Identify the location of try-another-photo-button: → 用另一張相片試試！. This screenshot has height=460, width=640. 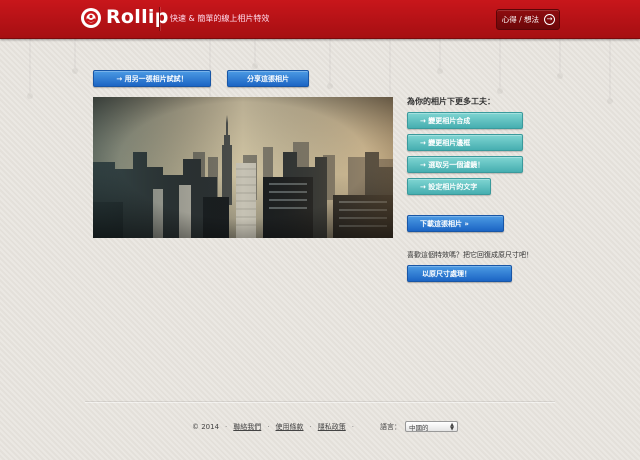
(152, 78).